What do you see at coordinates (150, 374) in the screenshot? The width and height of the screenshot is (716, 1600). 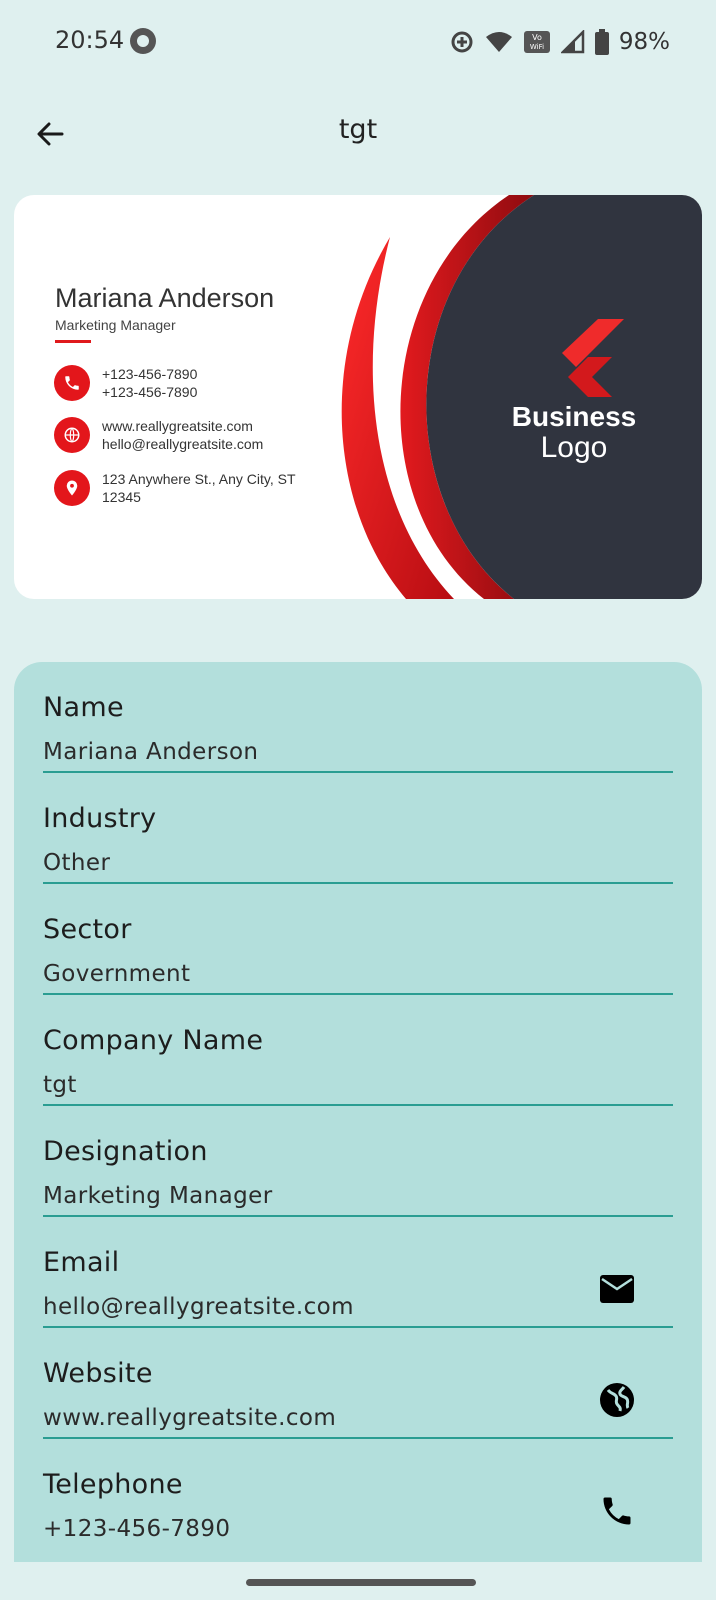 I see `card-phone-line-1: +123-456-7890` at bounding box center [150, 374].